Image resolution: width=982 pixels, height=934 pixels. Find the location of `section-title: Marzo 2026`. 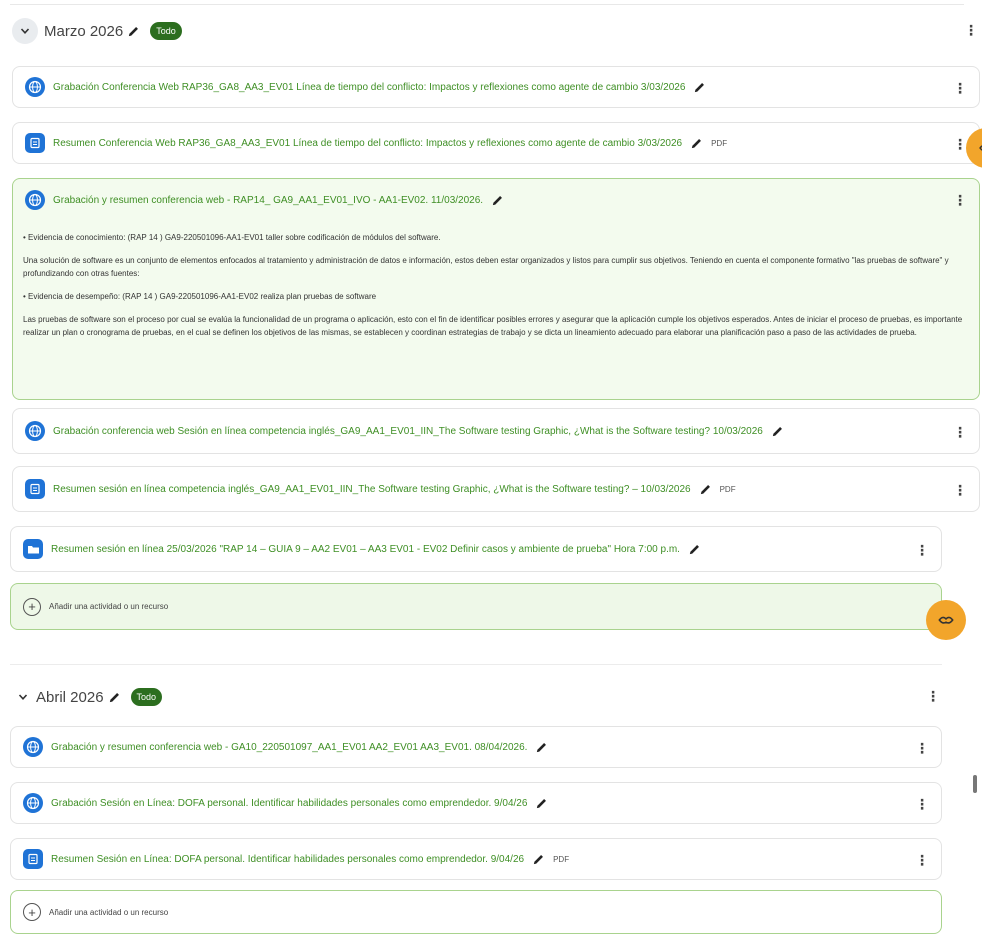

section-title: Marzo 2026 is located at coordinates (84, 31).